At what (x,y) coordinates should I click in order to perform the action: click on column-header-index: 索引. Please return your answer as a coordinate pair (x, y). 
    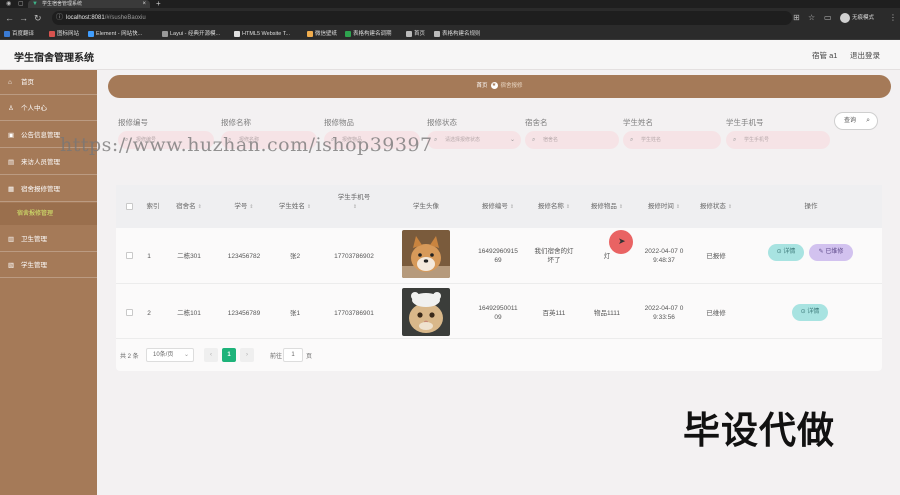
    Looking at the image, I should click on (153, 206).